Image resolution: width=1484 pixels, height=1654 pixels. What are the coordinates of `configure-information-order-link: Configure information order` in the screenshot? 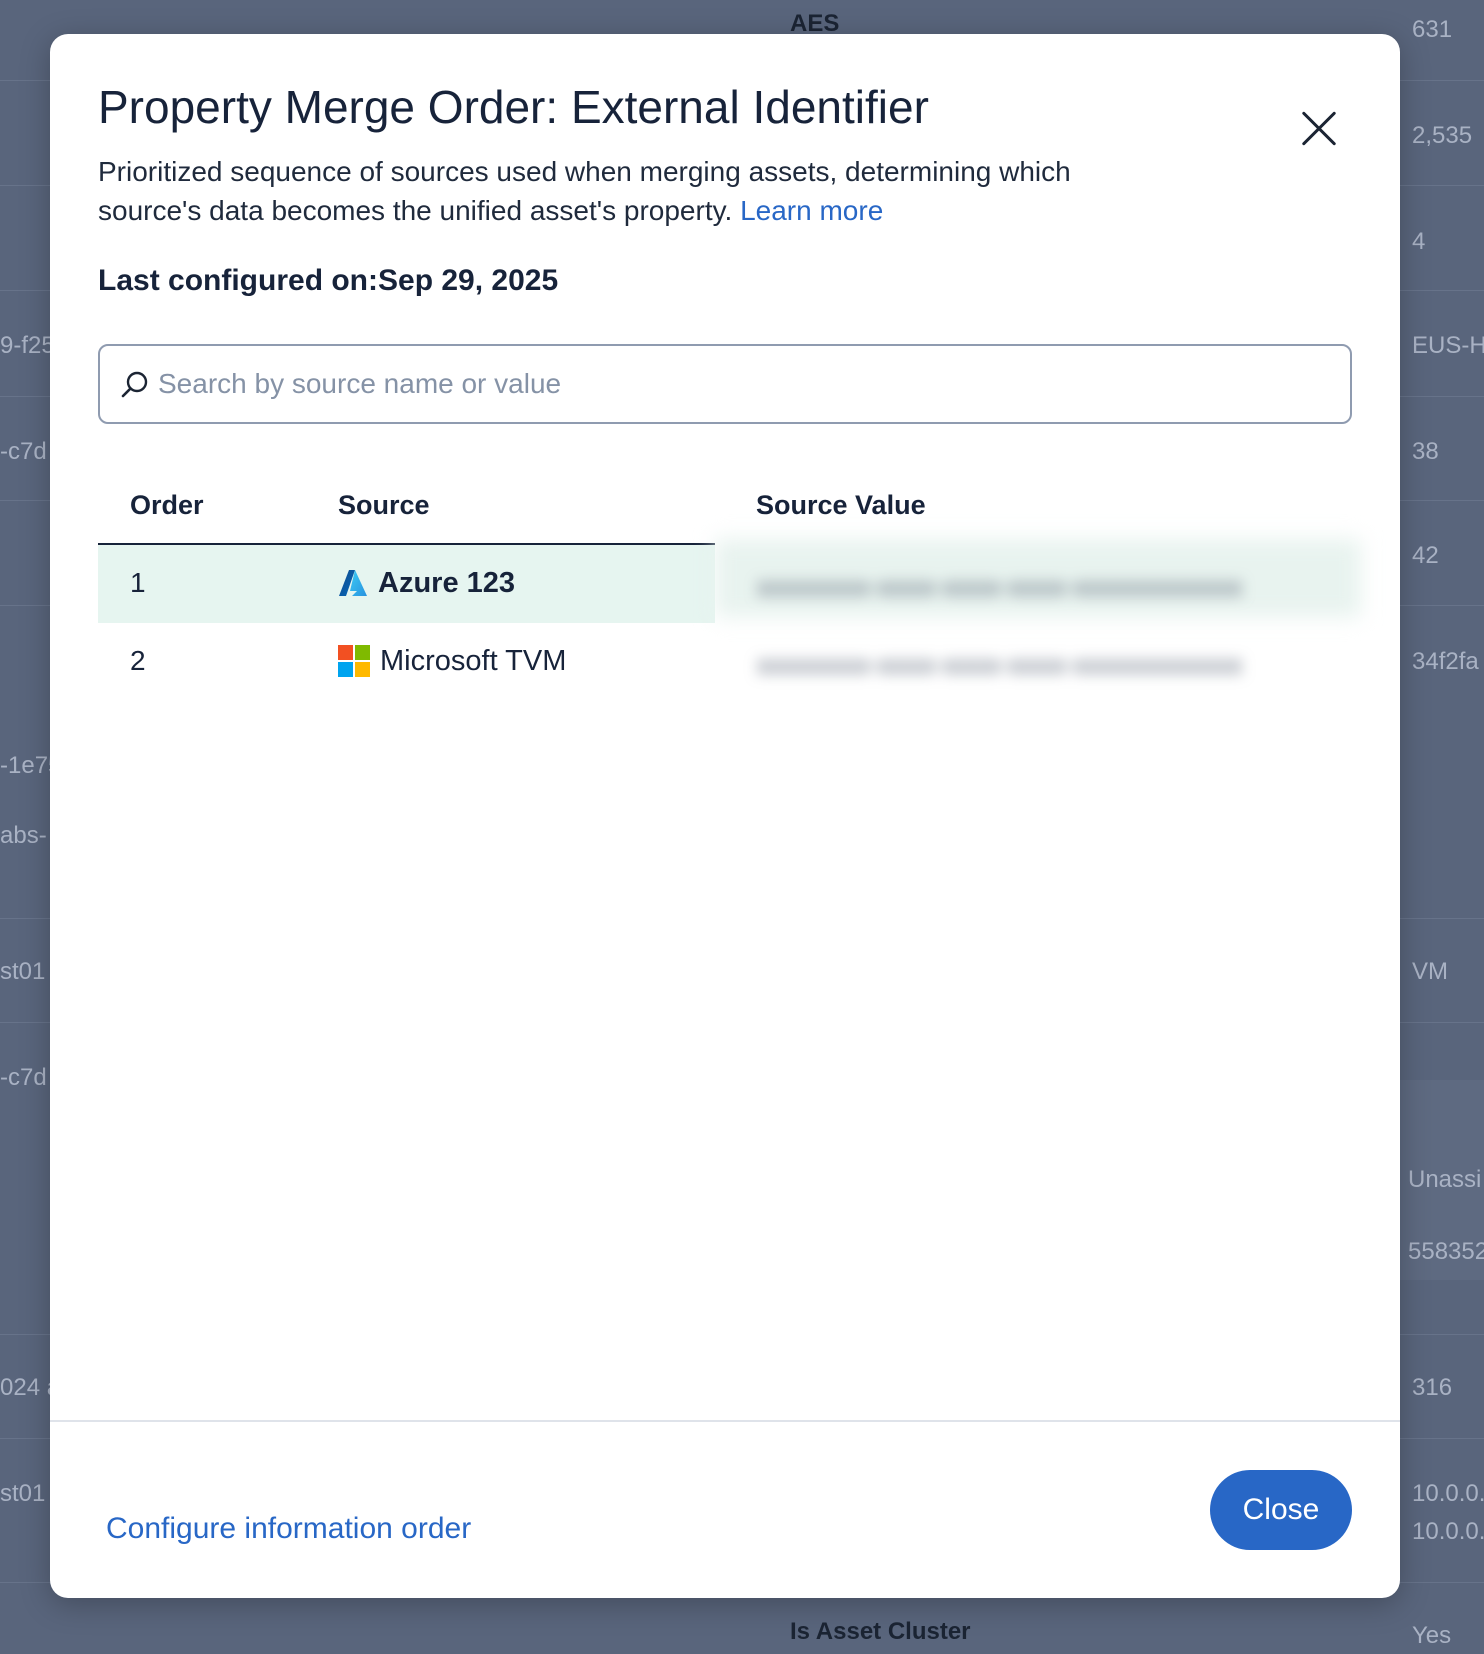 It's located at (288, 1529).